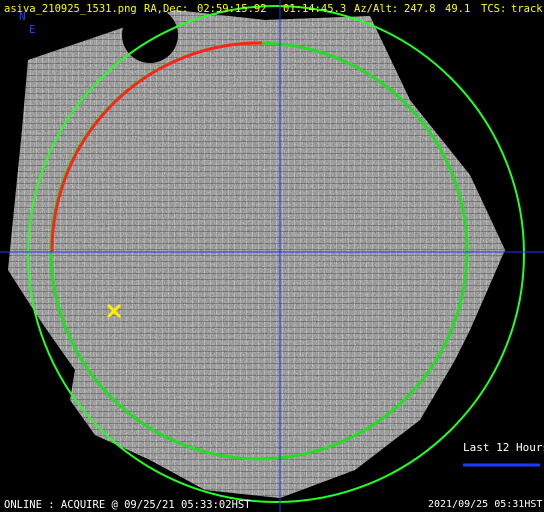 This screenshot has width=544, height=512. What do you see at coordinates (420, 9) in the screenshot?
I see `az-value: 247.8` at bounding box center [420, 9].